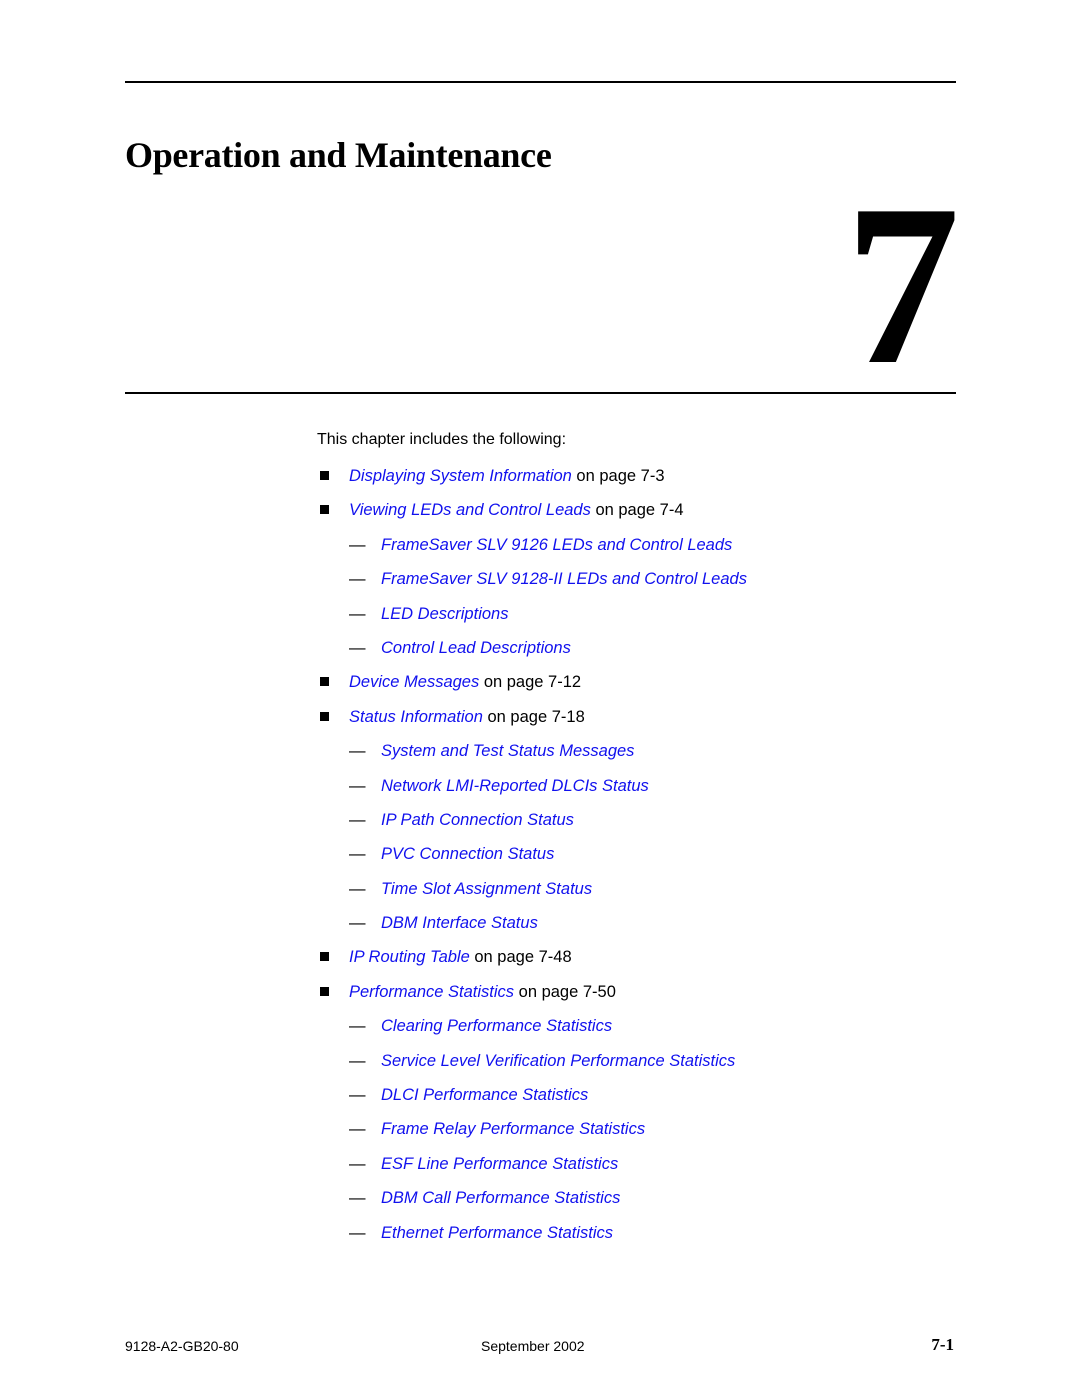  I want to click on toc-subitem: — ESF Line Performance Statistics, so click(532, 1171).